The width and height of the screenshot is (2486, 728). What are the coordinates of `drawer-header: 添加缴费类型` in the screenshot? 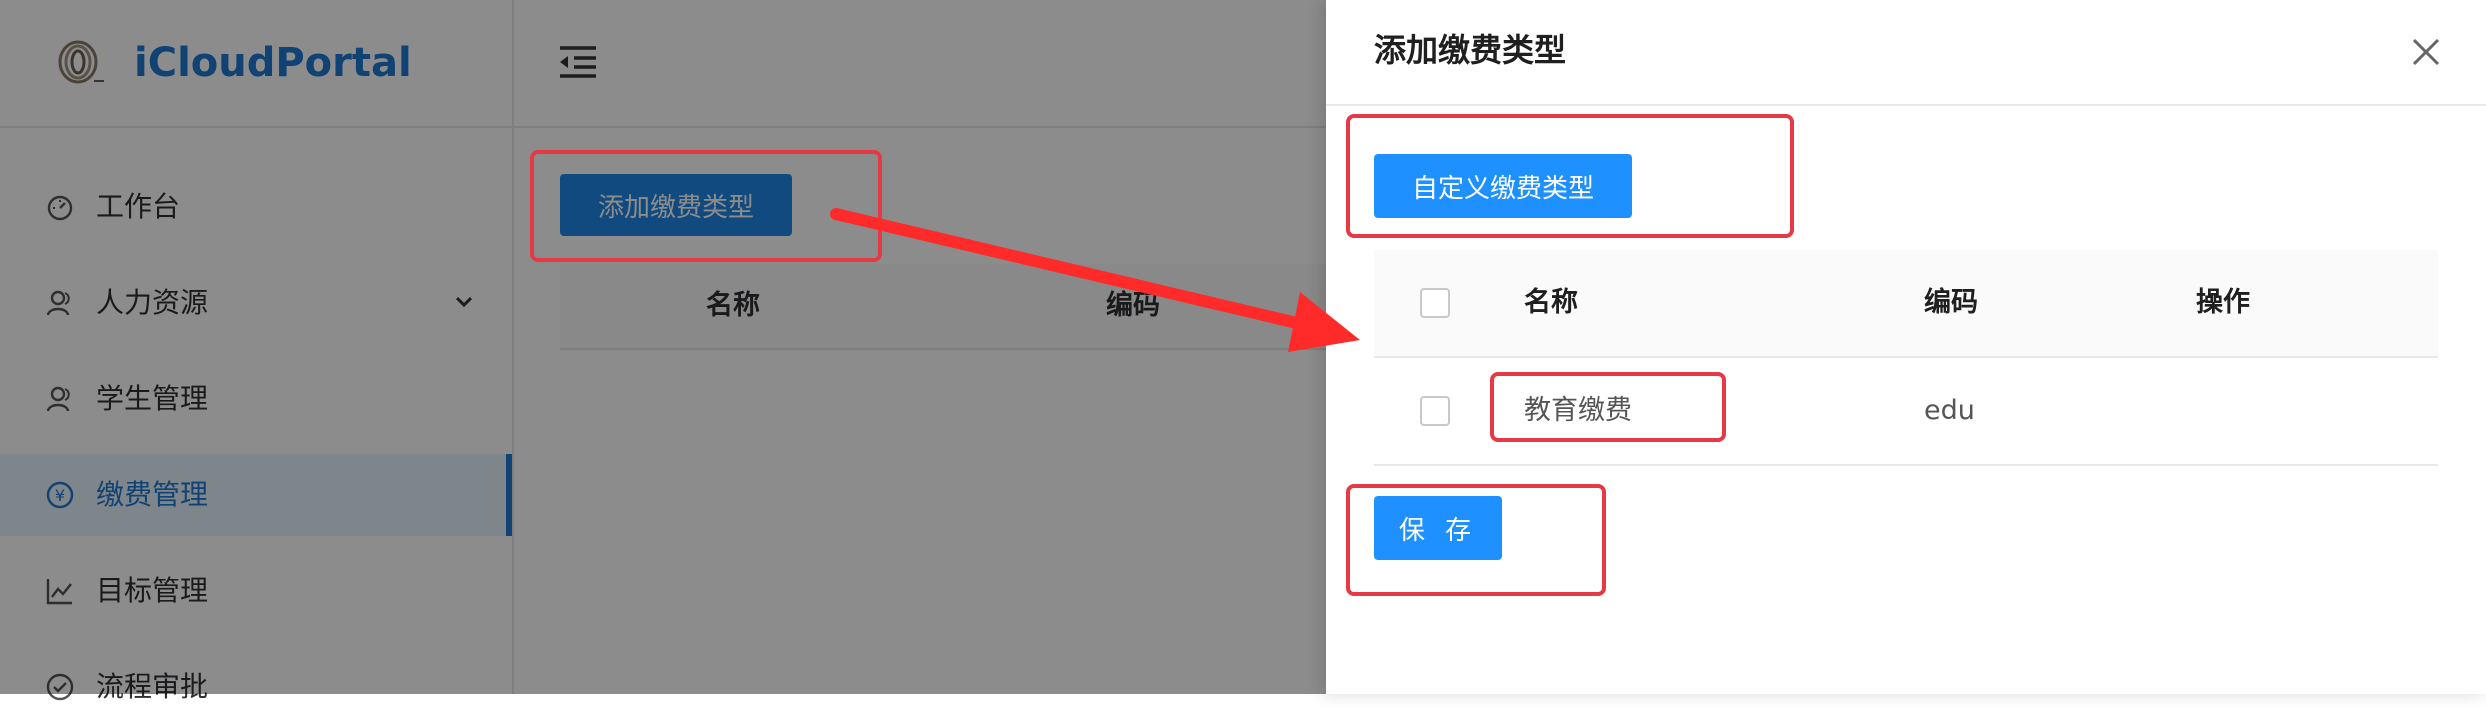 It's located at (1906, 53).